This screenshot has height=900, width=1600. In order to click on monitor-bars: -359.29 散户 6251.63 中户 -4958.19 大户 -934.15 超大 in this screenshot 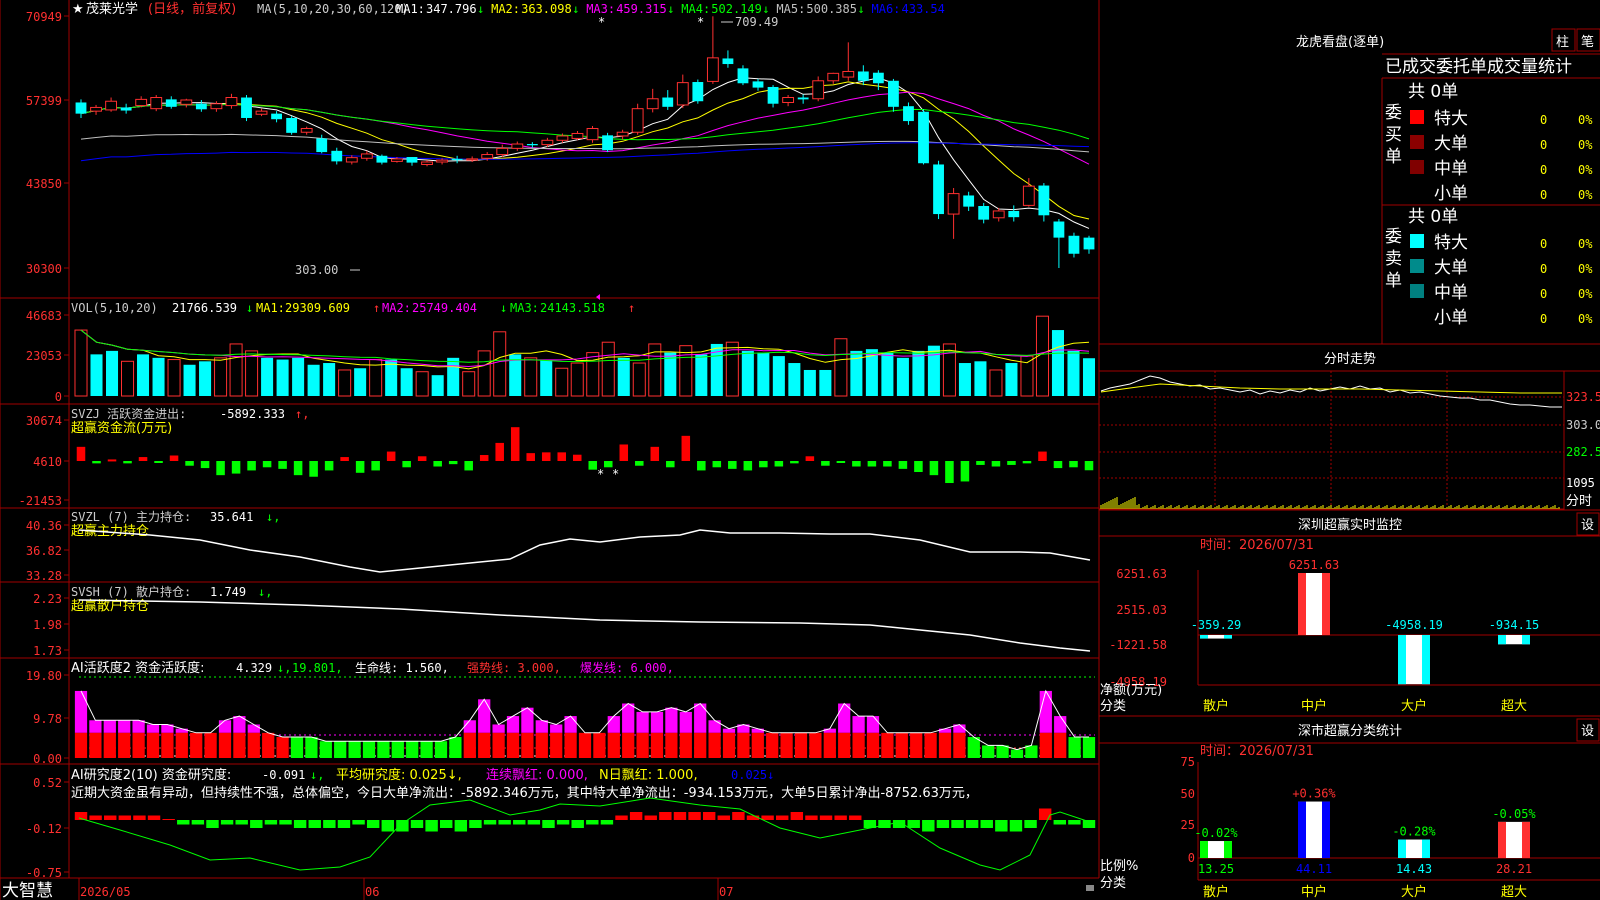, I will do `click(1365, 636)`.